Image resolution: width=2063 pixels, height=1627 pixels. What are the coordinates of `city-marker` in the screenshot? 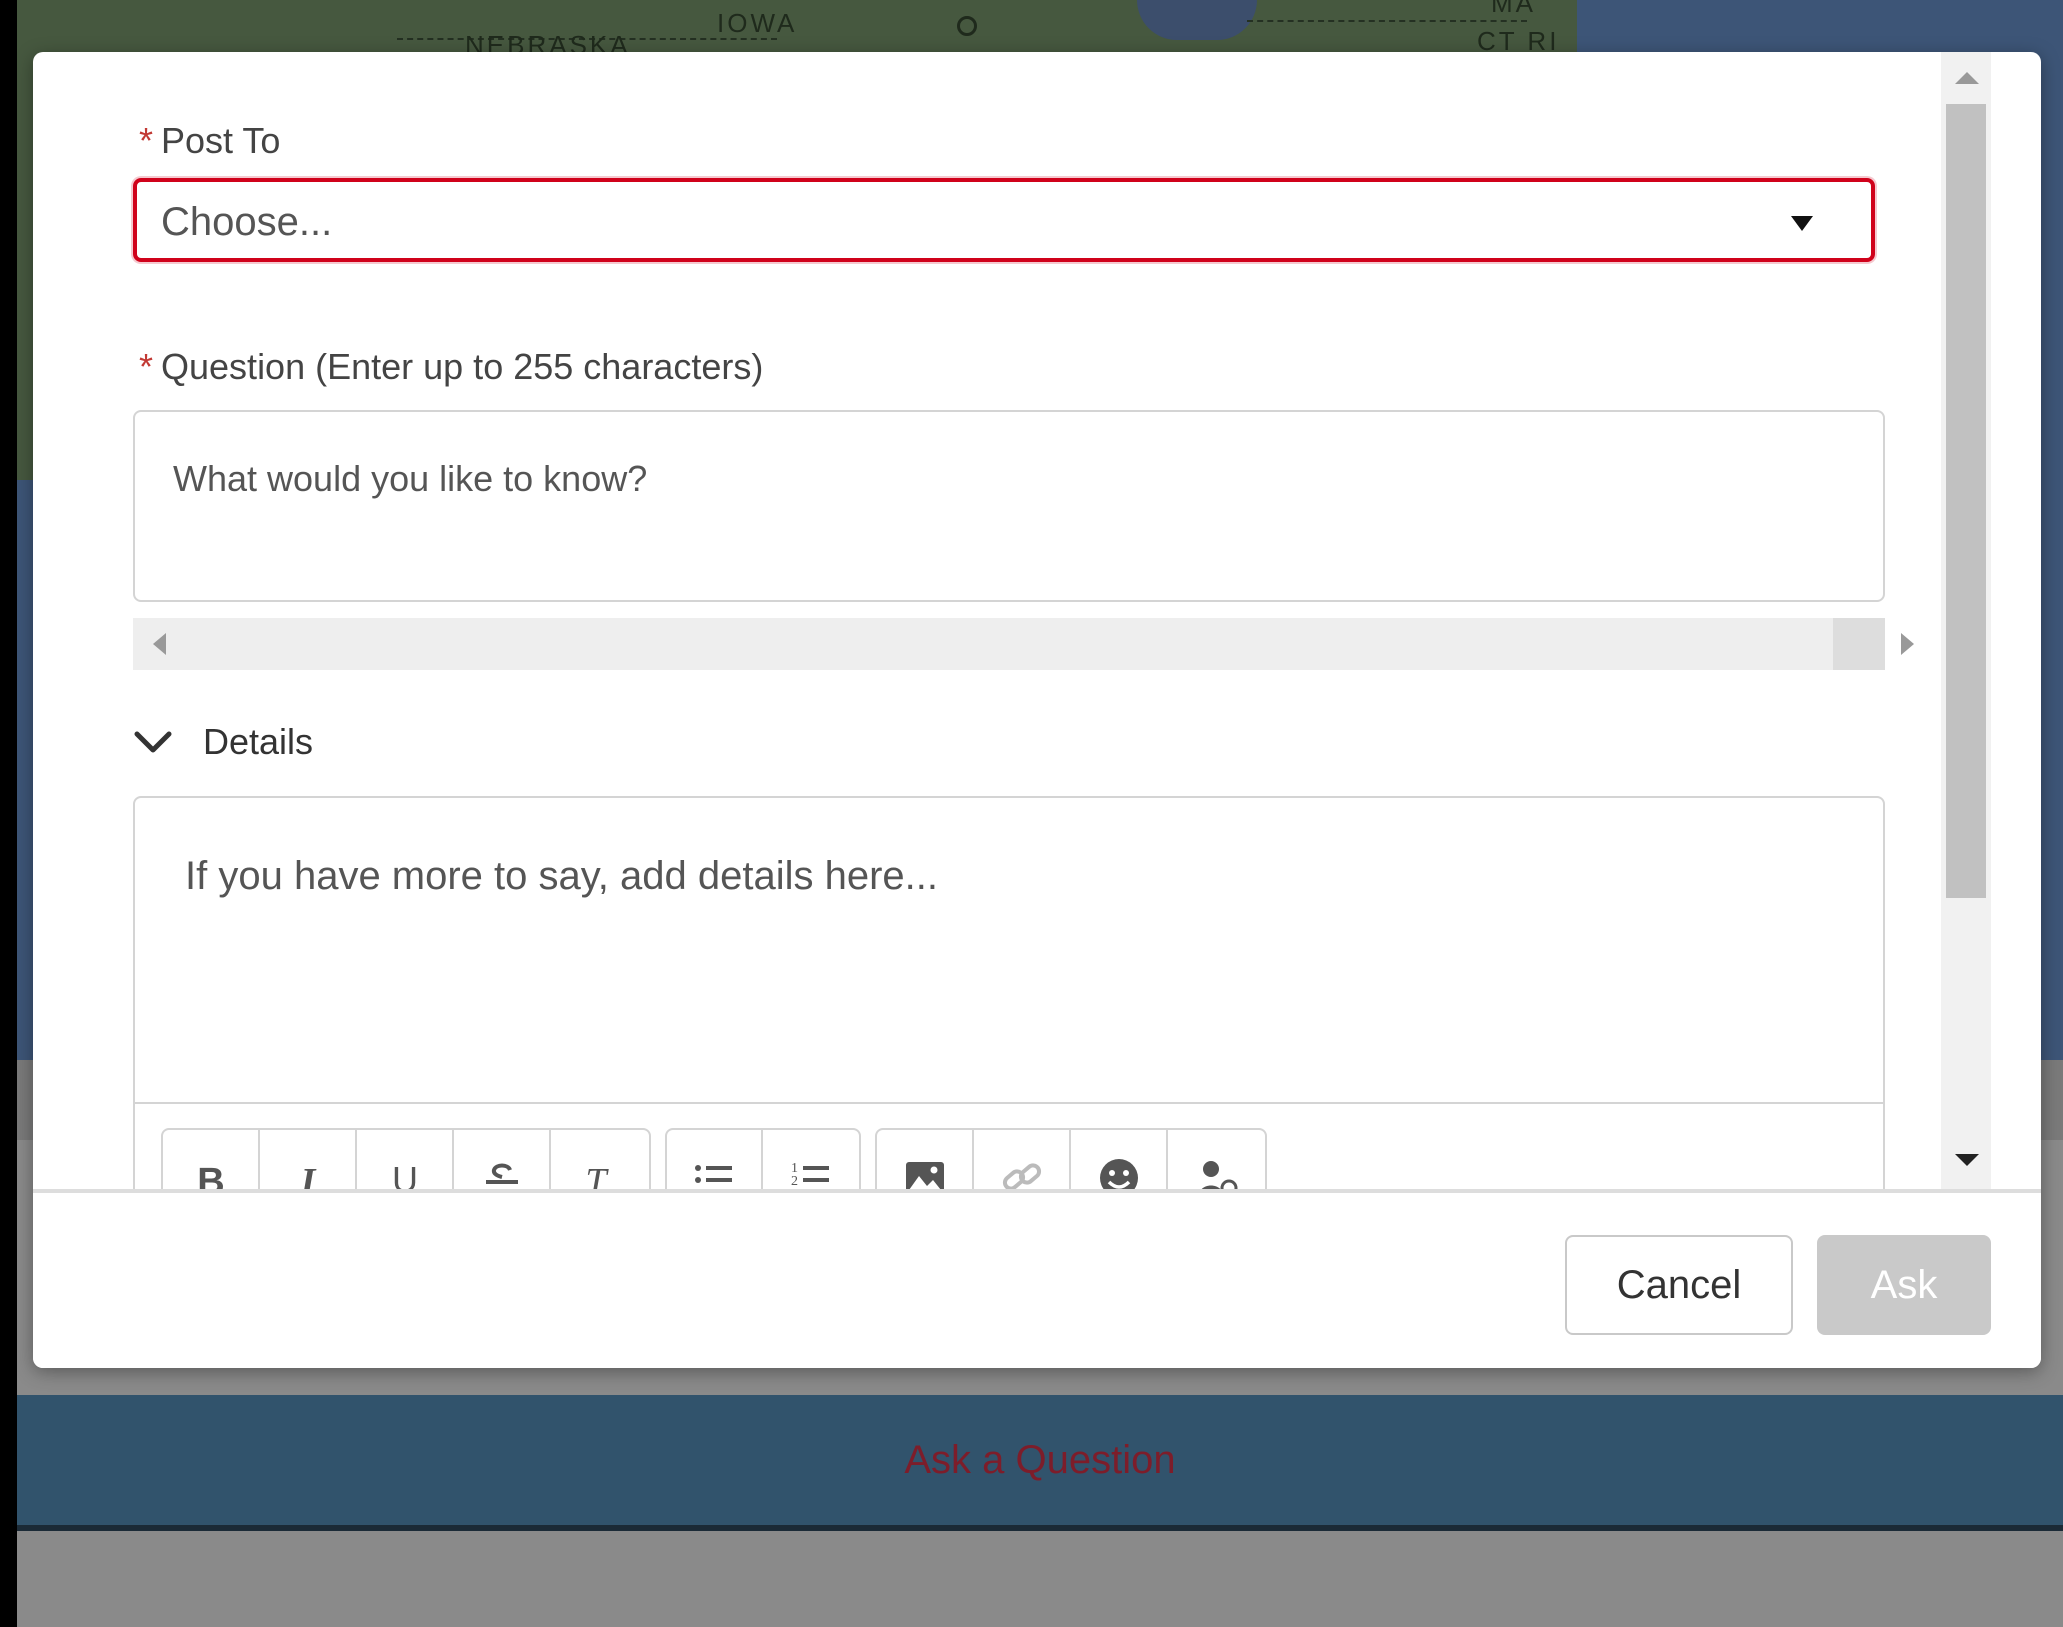 It's located at (967, 26).